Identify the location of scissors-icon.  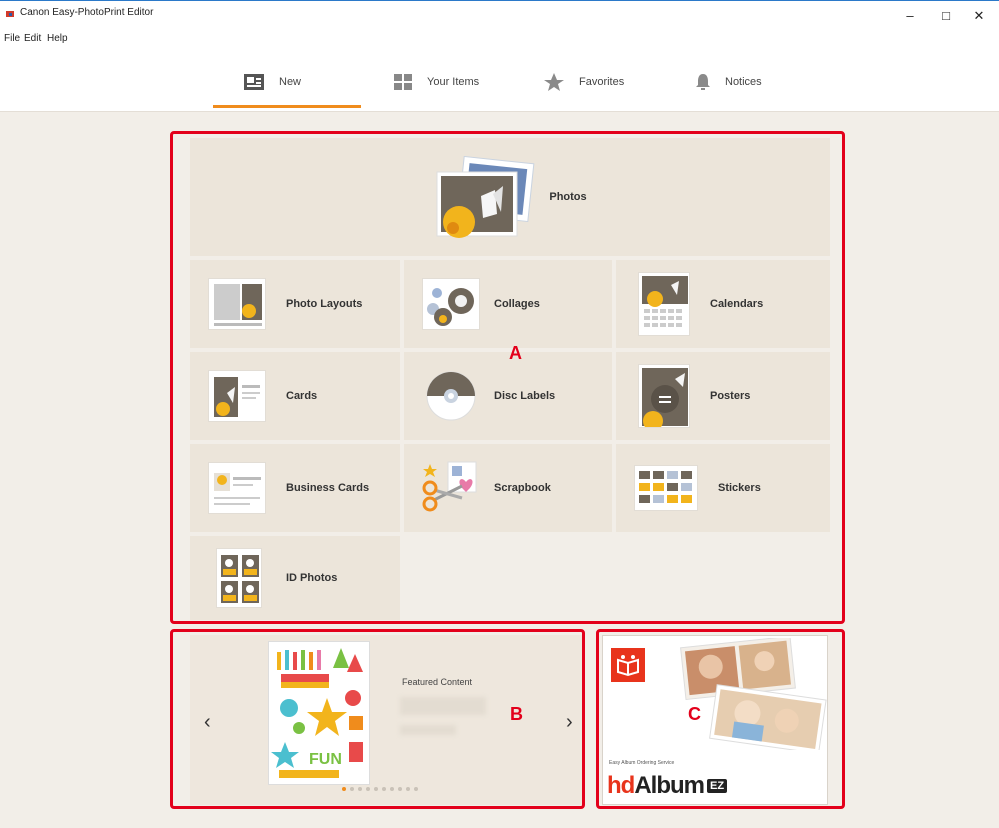
(449, 486).